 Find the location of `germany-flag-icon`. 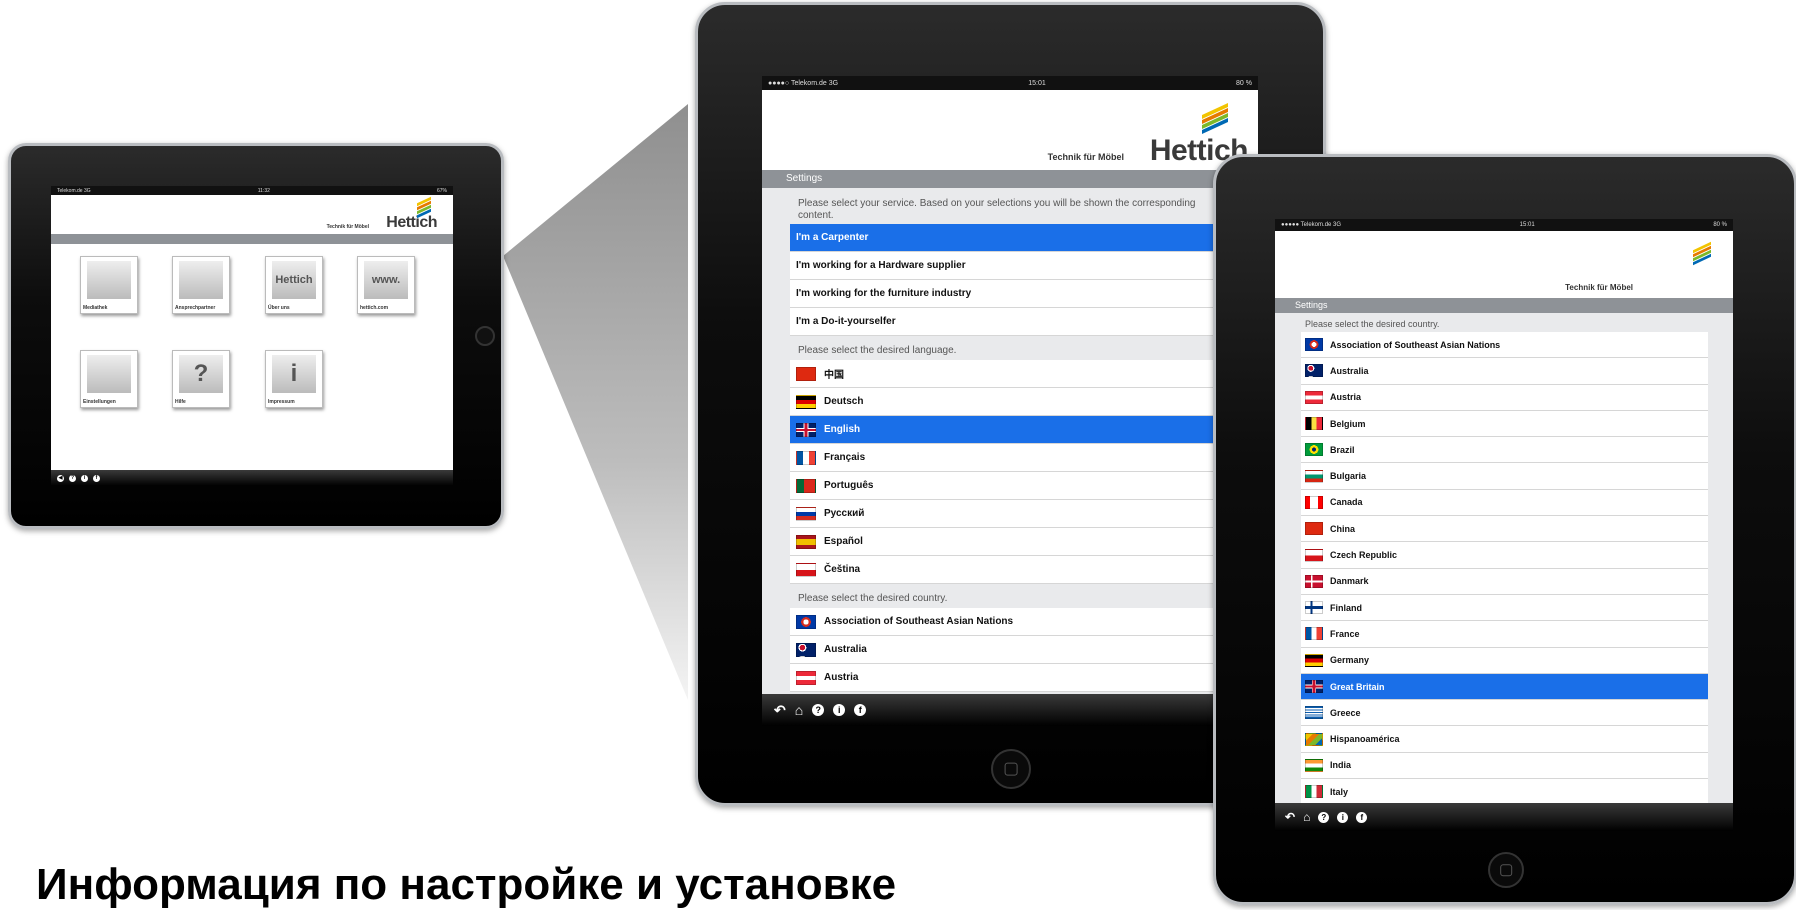

germany-flag-icon is located at coordinates (1314, 660).